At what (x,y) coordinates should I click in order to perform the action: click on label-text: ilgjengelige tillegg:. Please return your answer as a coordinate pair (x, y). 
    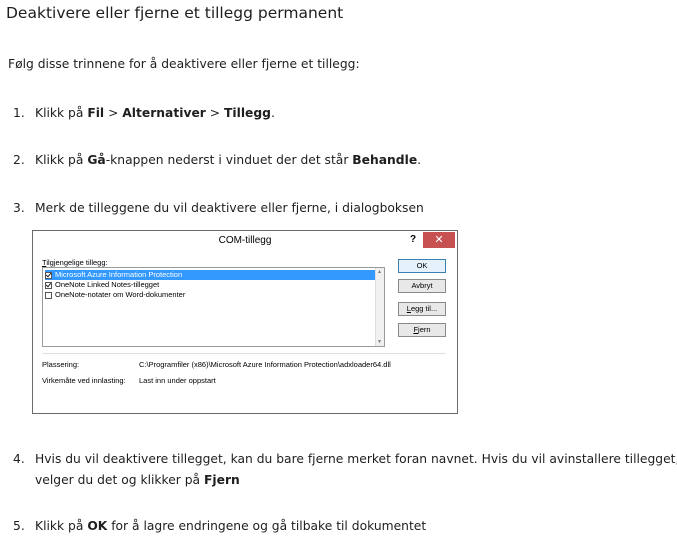
    Looking at the image, I should click on (77, 262).